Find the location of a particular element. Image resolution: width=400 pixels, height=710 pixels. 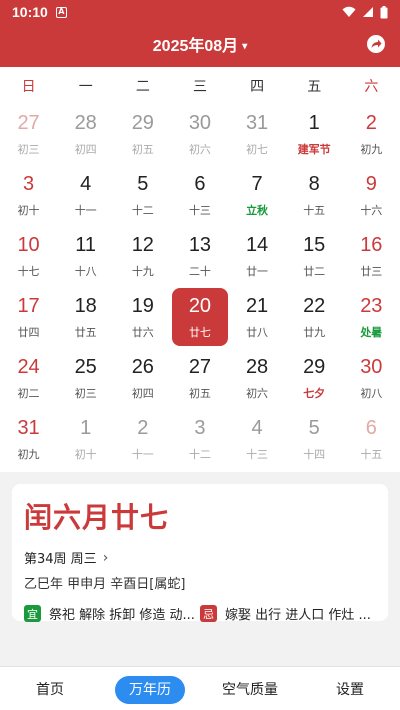

lunar-day-label: 初八 is located at coordinates (371, 393).